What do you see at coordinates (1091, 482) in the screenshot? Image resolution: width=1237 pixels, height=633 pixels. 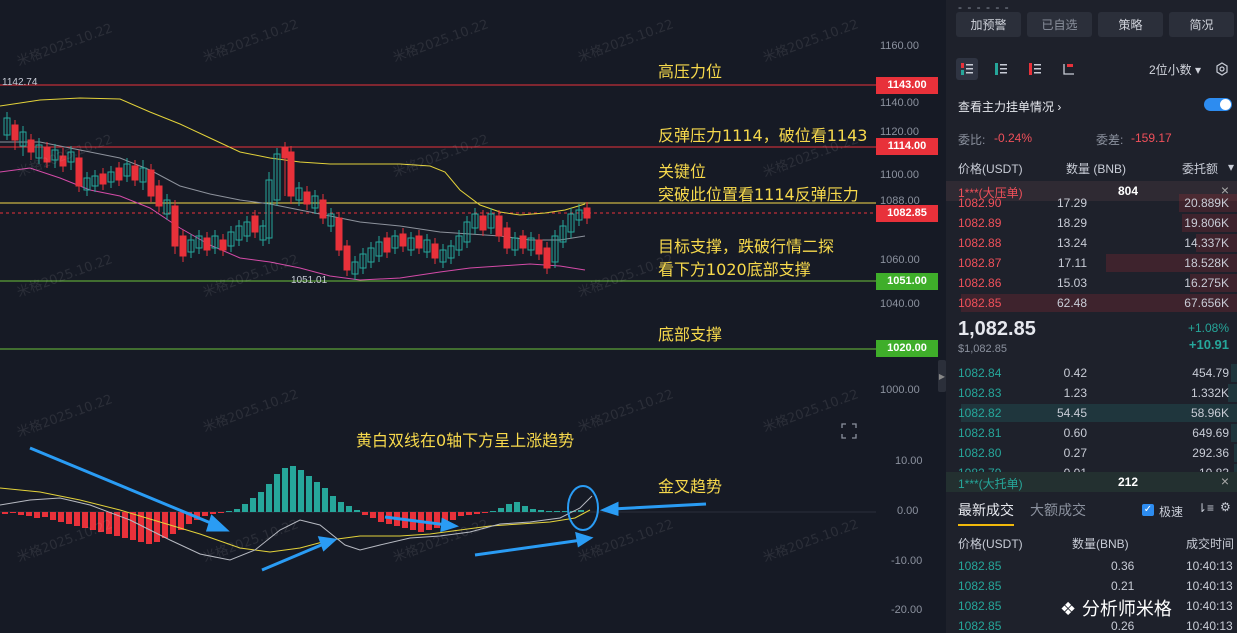 I see `big-bid-order-row: 1***(大托单) 212 ×` at bounding box center [1091, 482].